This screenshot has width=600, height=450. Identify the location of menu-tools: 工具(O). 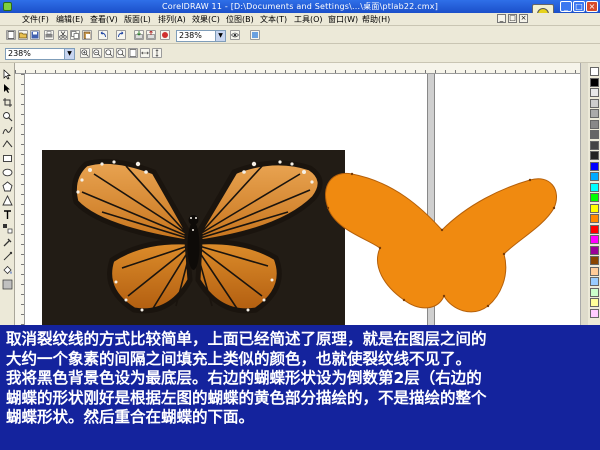
(308, 19).